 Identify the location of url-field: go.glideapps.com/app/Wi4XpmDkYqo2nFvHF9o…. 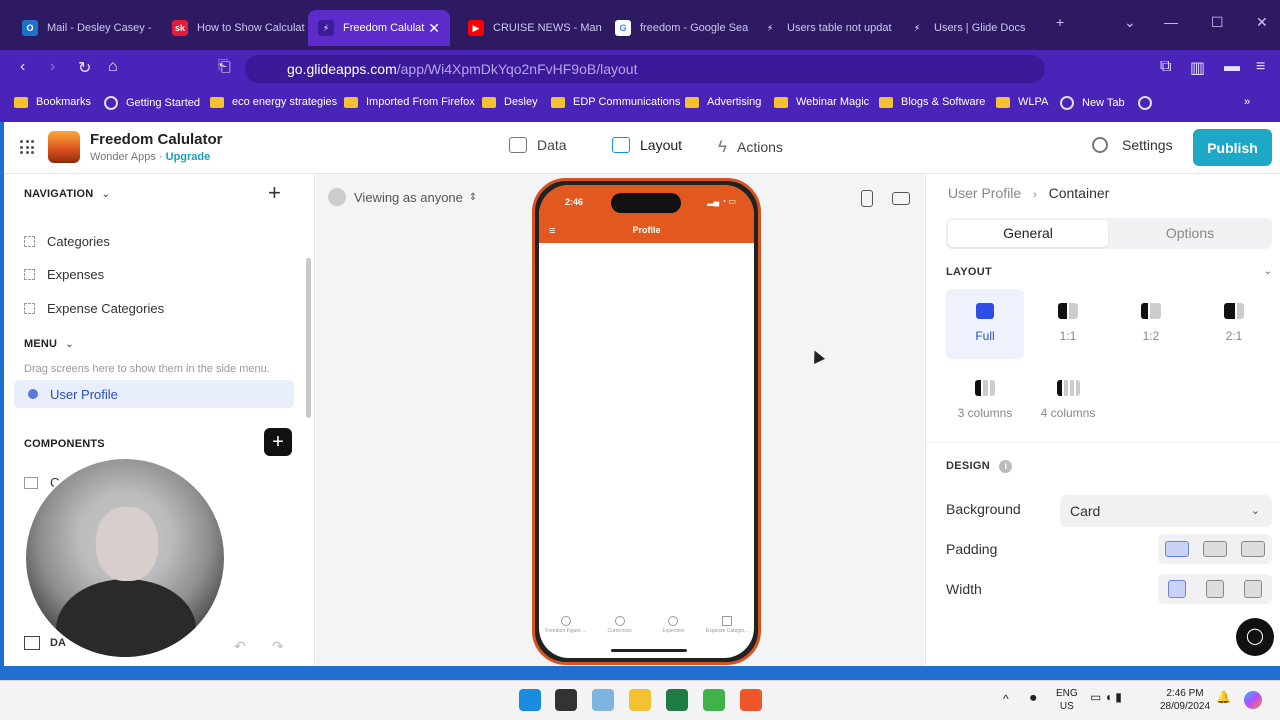
(645, 69).